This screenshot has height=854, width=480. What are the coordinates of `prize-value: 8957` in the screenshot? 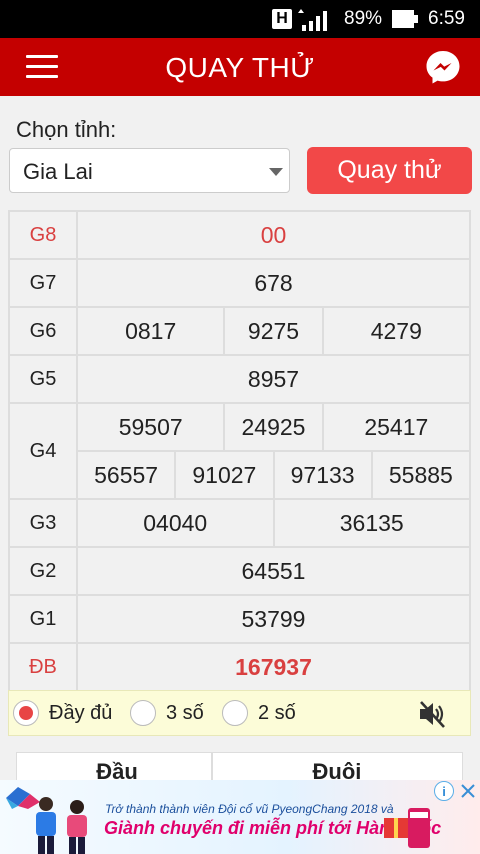 It's located at (273, 379).